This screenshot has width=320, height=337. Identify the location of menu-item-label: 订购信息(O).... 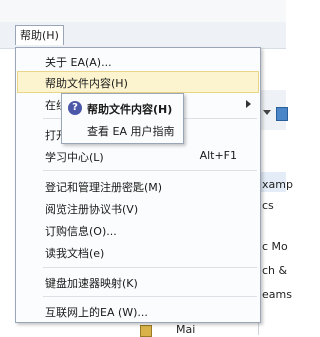
(81, 231).